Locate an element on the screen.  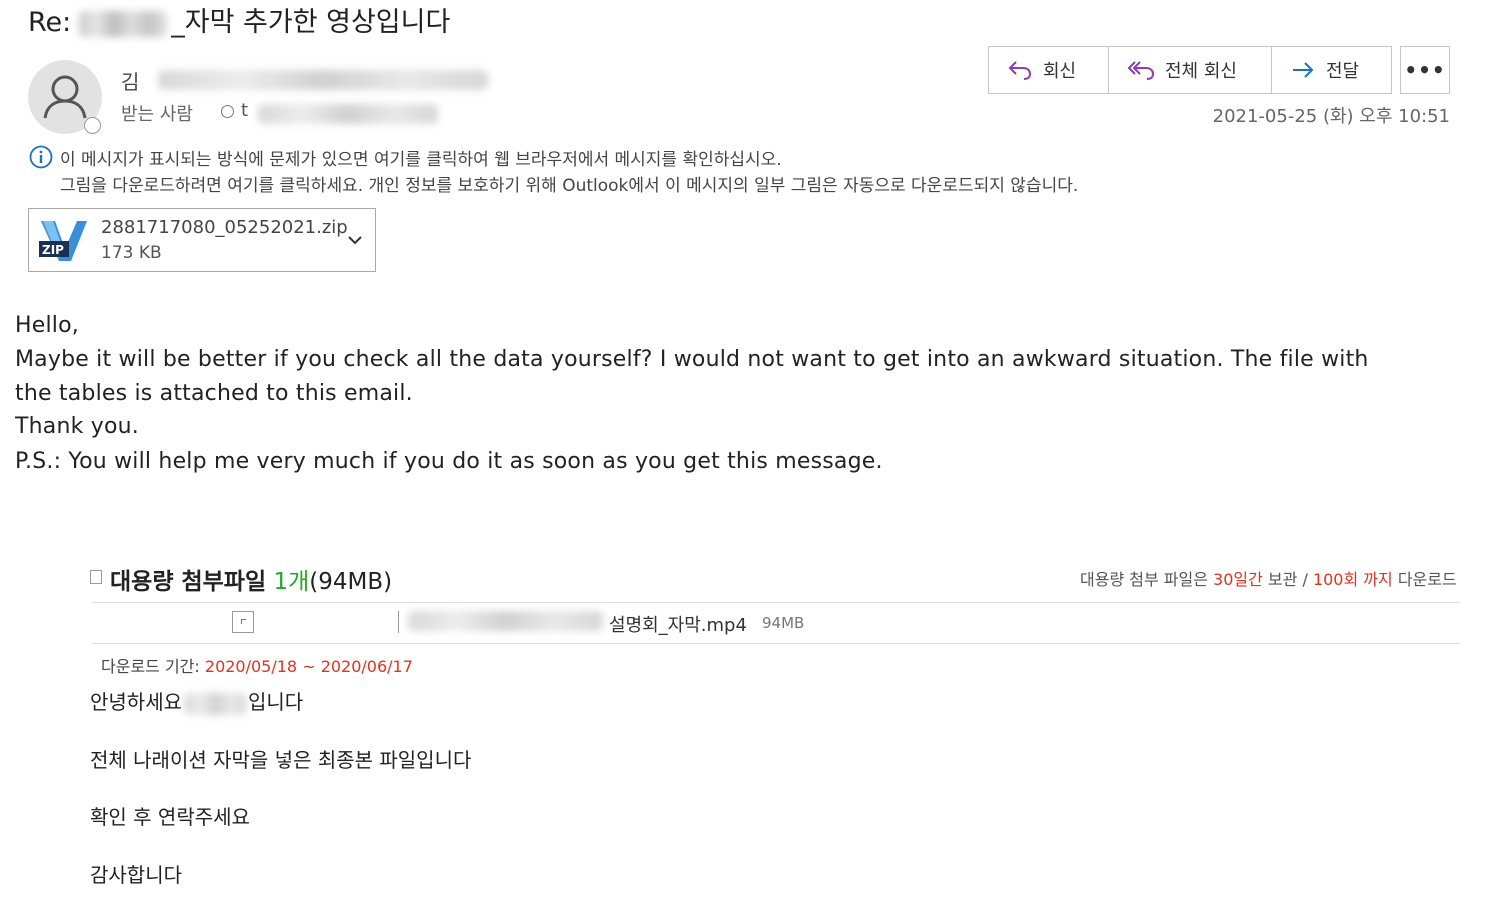
more-options-button: ••• is located at coordinates (1425, 70).